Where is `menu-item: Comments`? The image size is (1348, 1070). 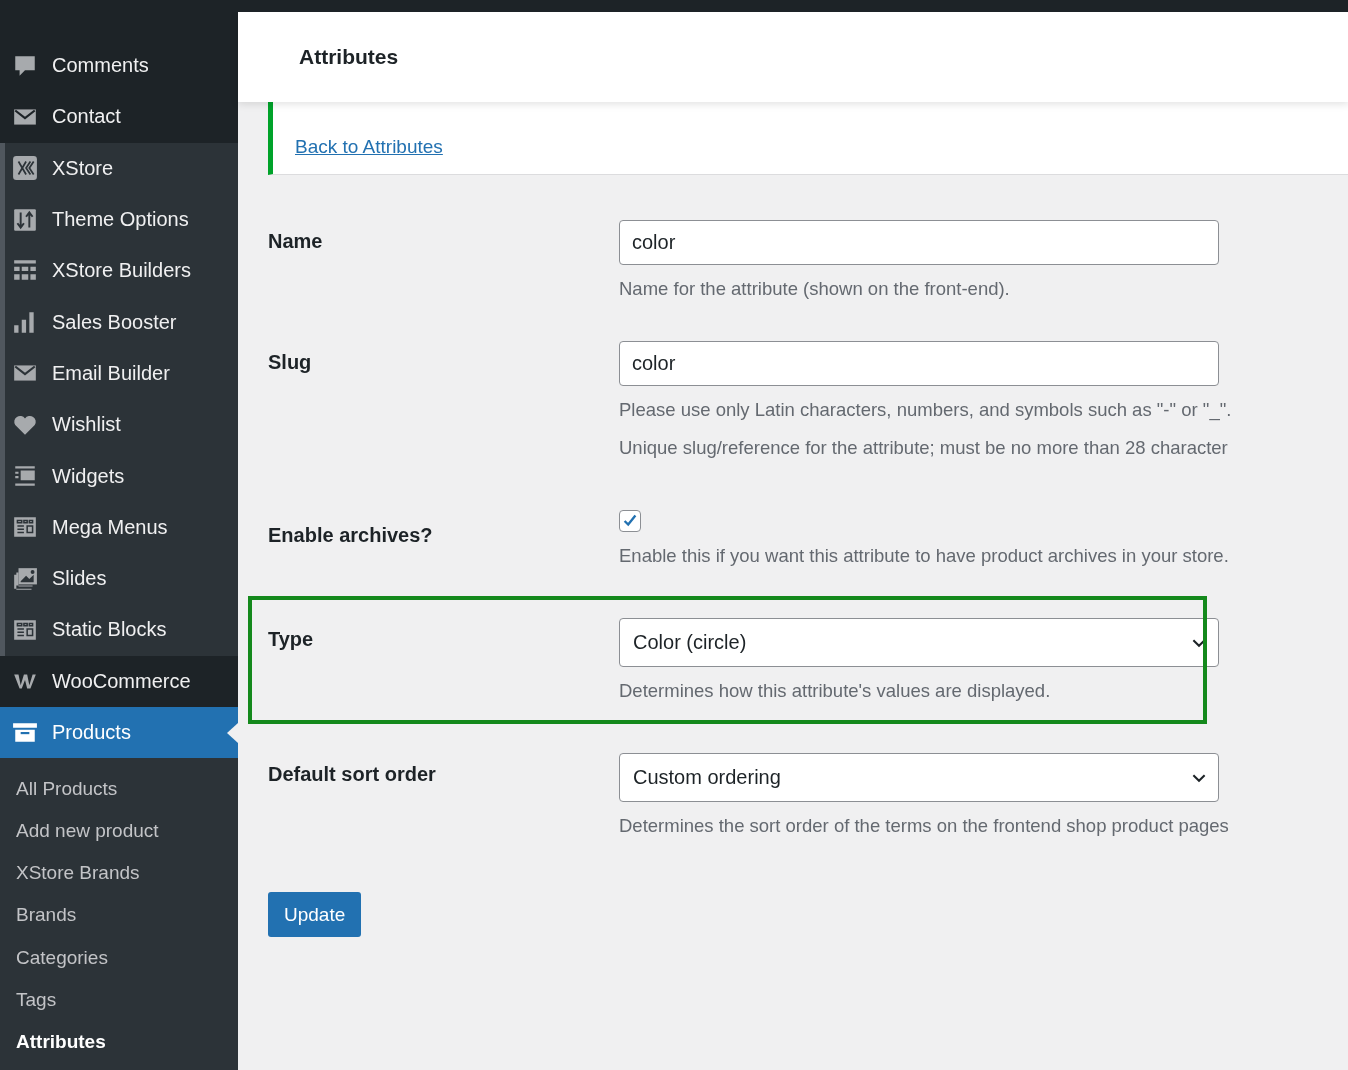 menu-item: Comments is located at coordinates (119, 66).